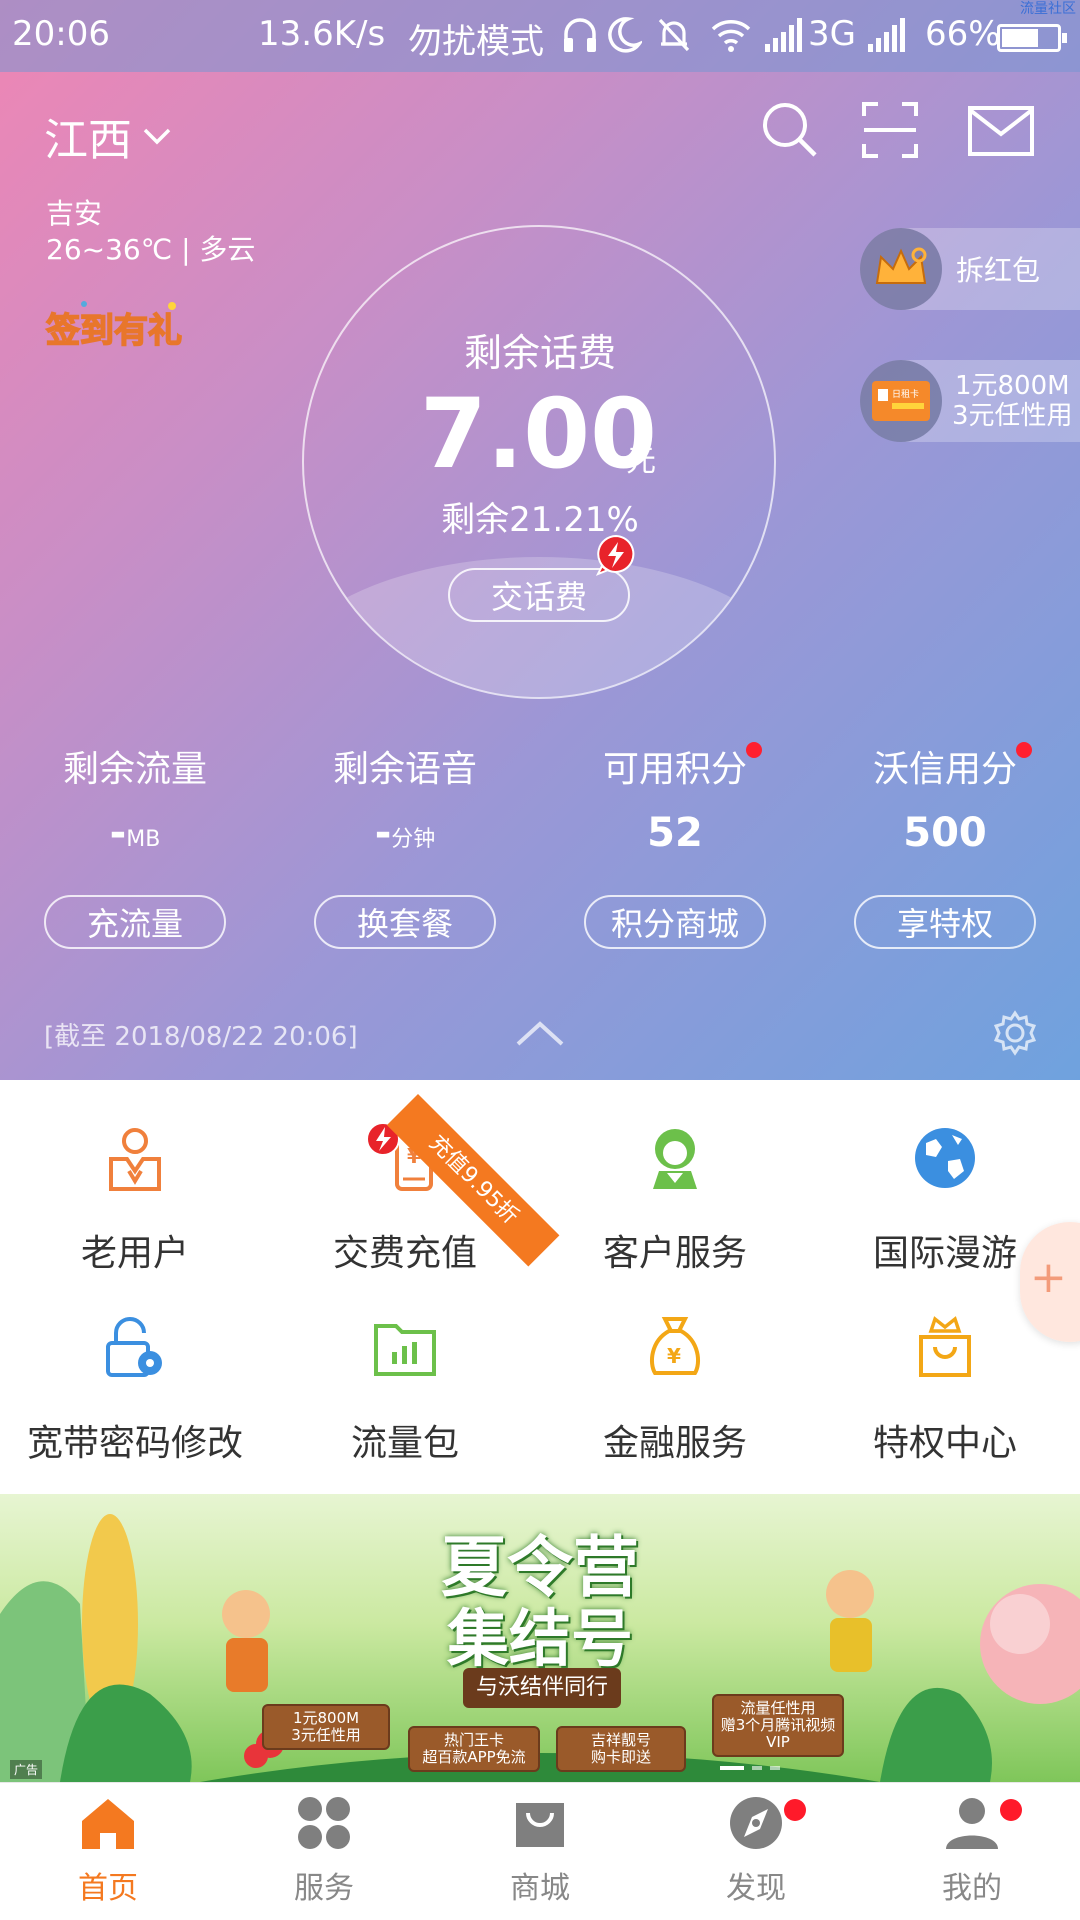  I want to click on day-card-line1: 1元800M, so click(1012, 386).